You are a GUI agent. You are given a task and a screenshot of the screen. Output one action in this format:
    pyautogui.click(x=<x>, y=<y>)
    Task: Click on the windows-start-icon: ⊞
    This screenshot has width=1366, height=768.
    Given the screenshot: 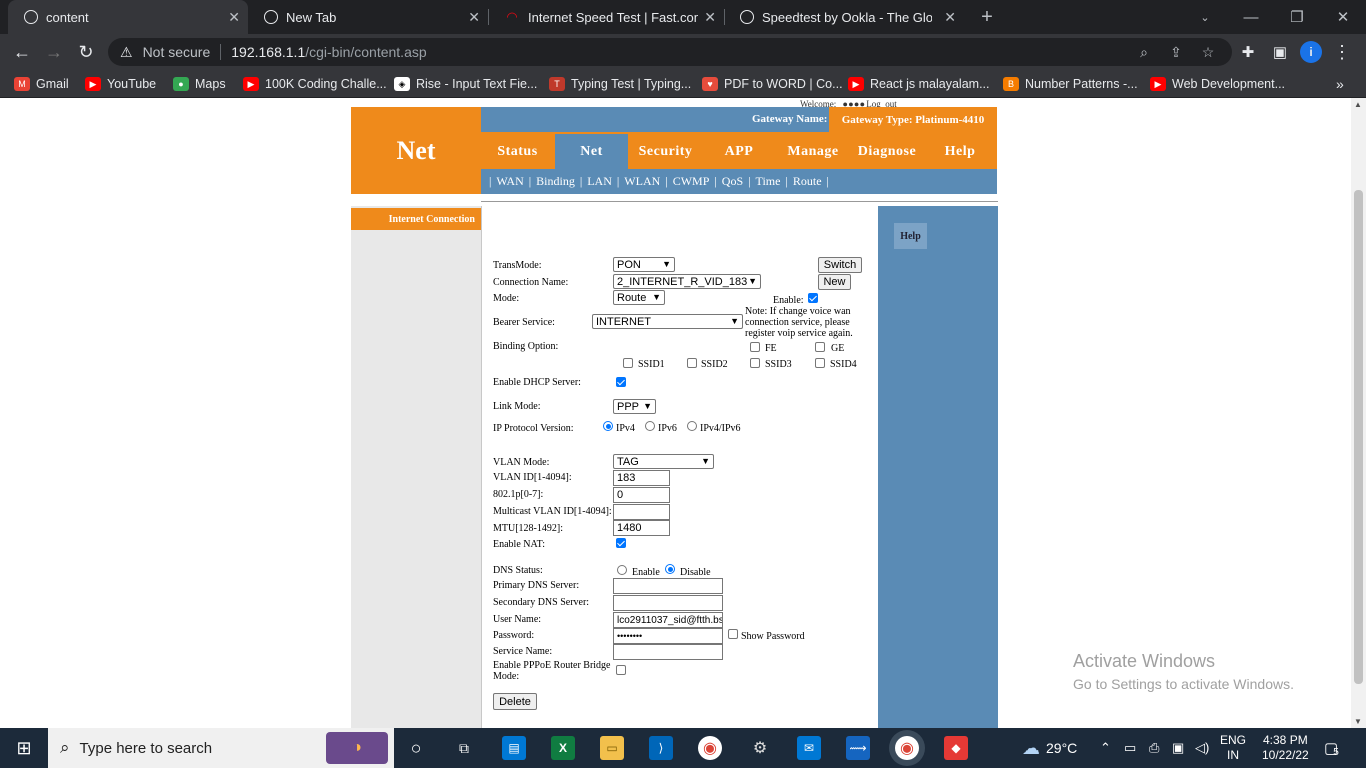 What is the action you would take?
    pyautogui.click(x=24, y=748)
    